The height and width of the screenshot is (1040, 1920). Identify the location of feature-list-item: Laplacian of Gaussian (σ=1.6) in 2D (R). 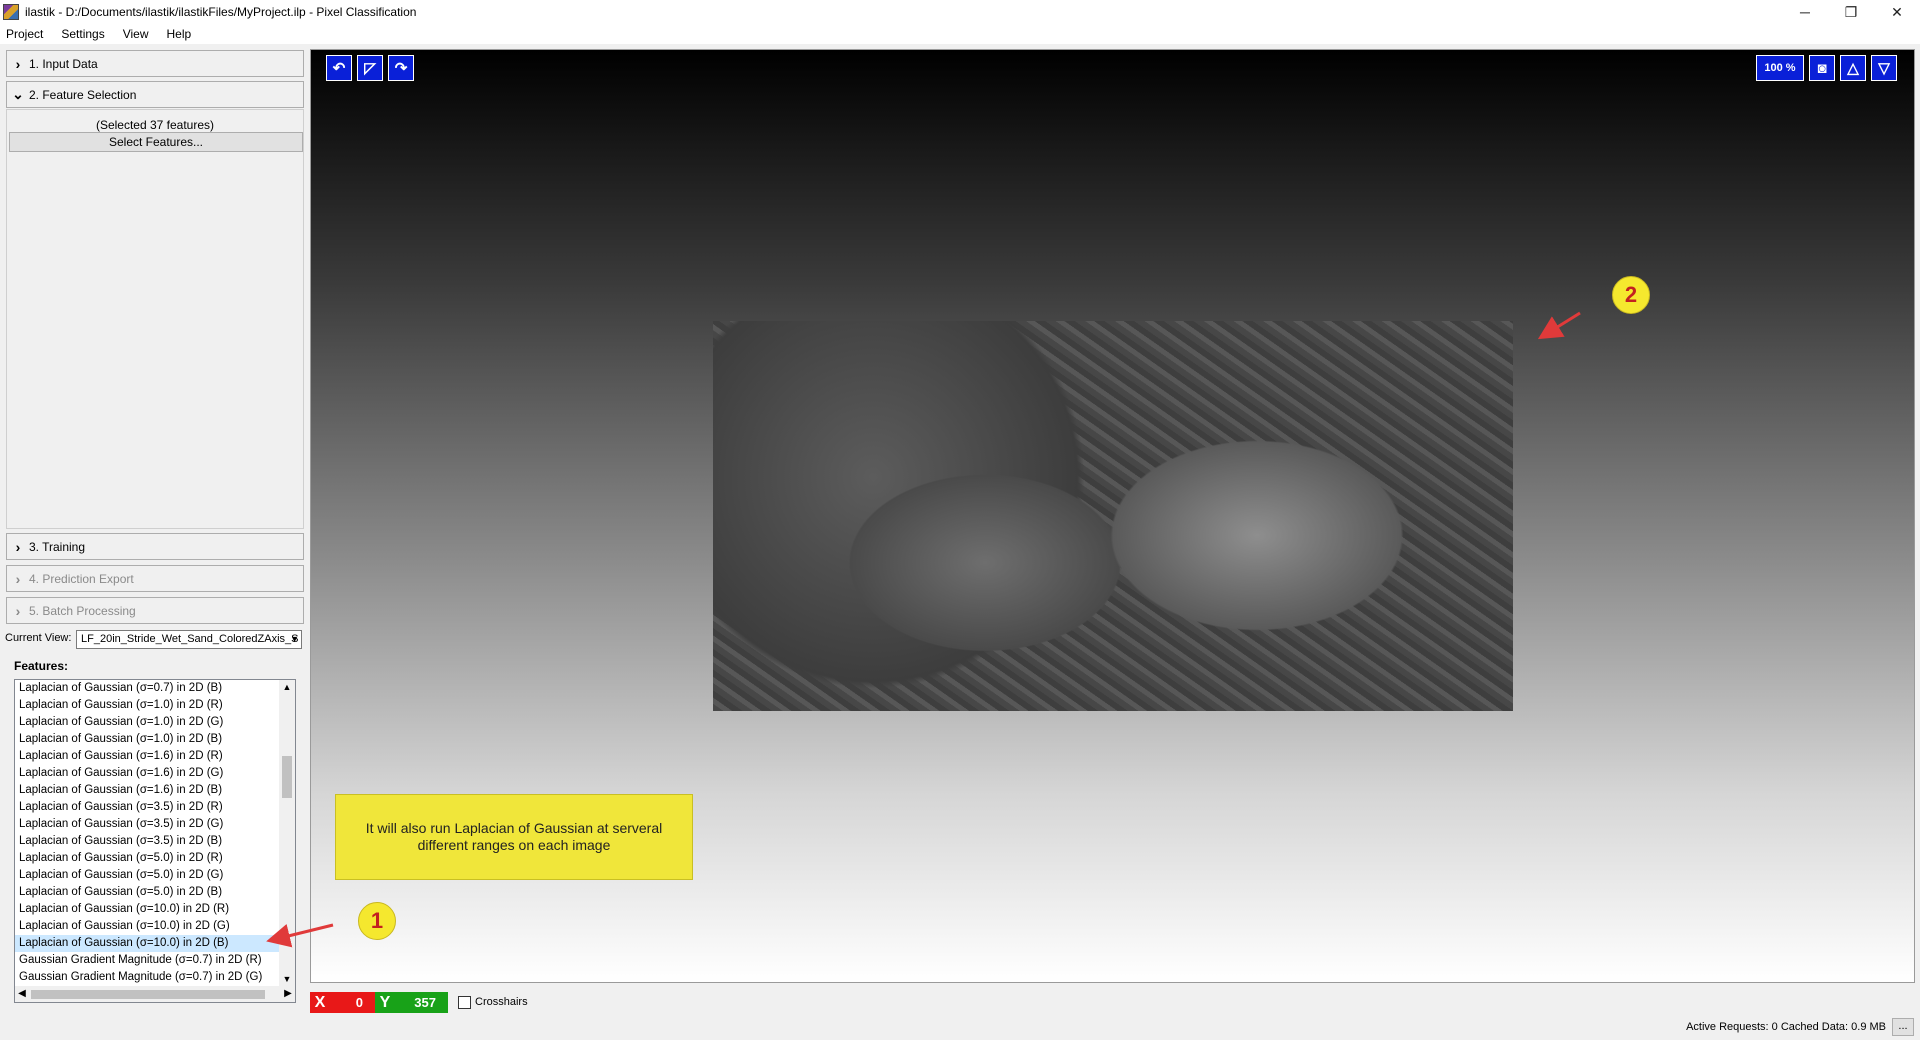
(155, 756).